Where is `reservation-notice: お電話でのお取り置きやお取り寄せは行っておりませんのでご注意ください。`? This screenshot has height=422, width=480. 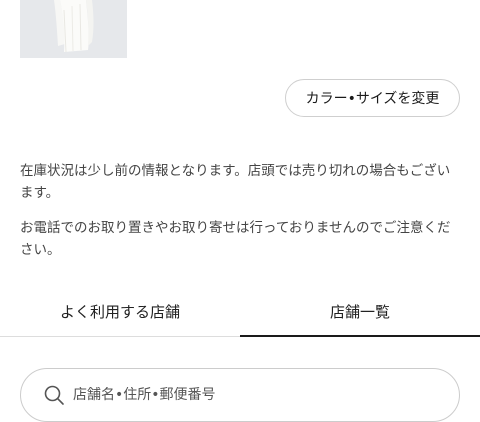
reservation-notice: お電話でのお取り置きやお取り寄せは行っておりませんのでご注意ください。 is located at coordinates (235, 239).